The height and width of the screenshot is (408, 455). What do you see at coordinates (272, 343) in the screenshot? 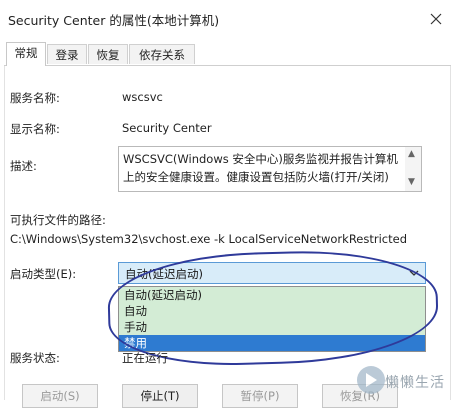
I see `option-disabled: 禁用` at bounding box center [272, 343].